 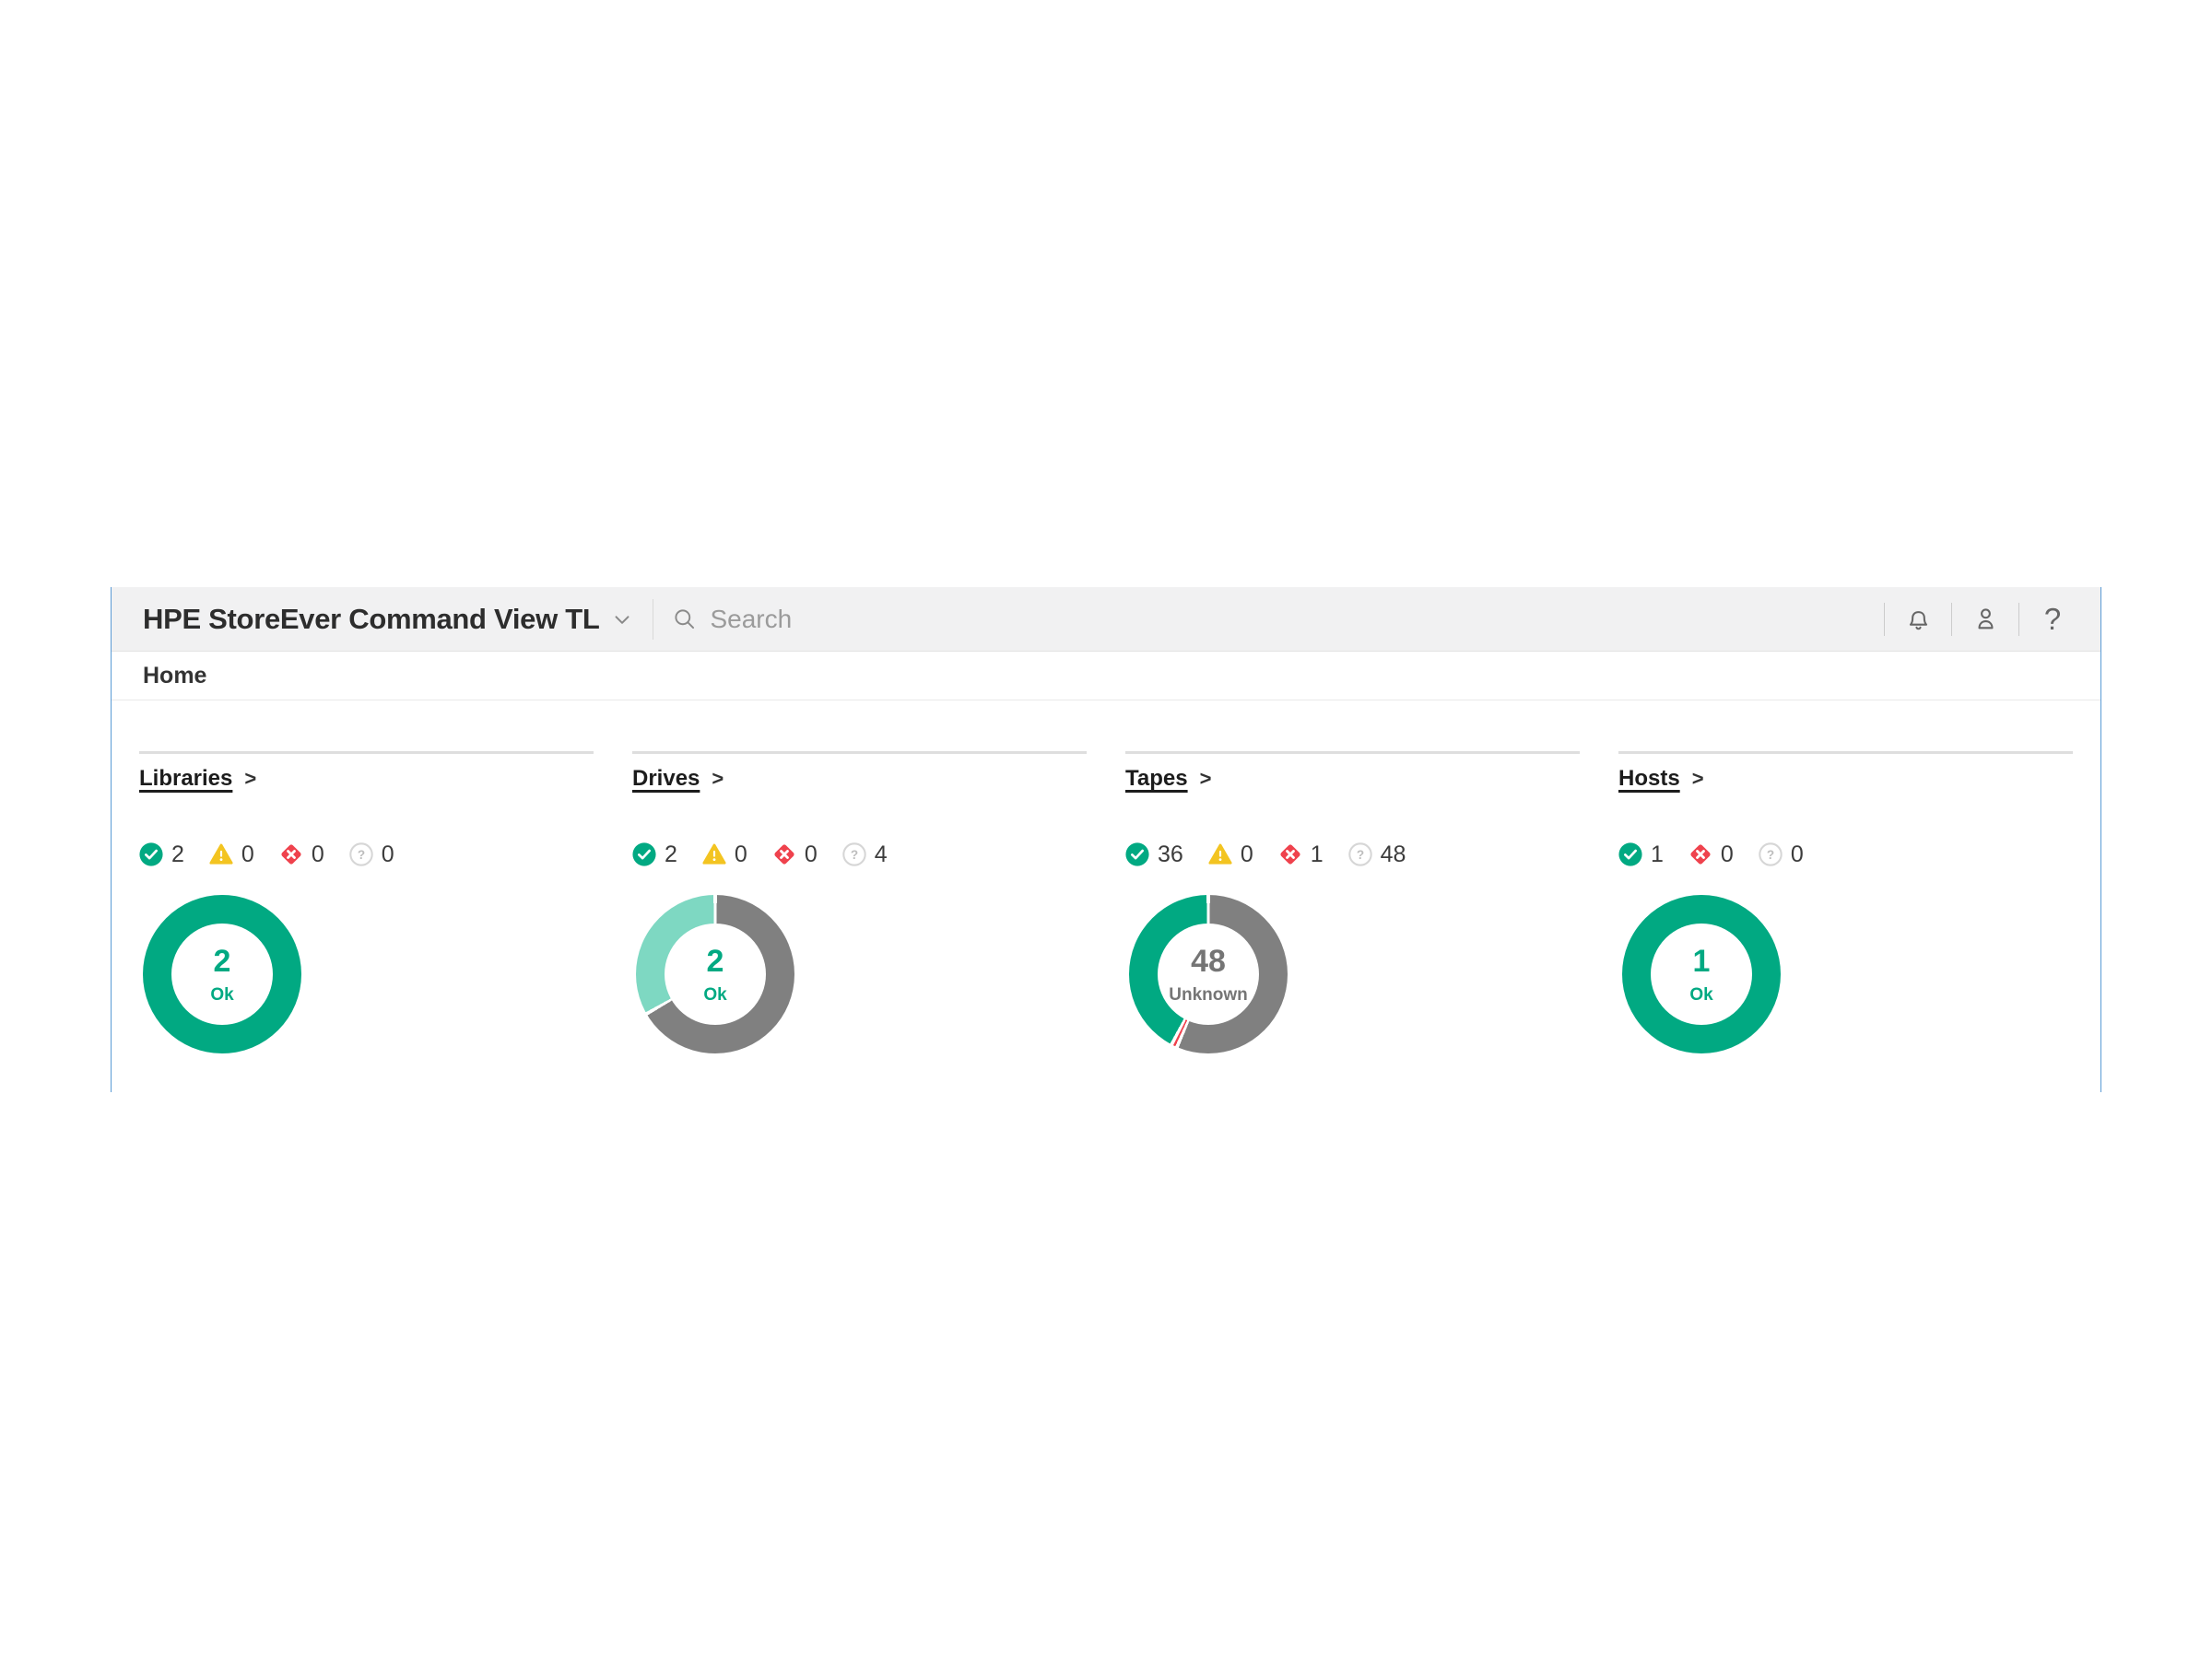 I want to click on status-row: 36 0 1? 48, so click(x=1352, y=854).